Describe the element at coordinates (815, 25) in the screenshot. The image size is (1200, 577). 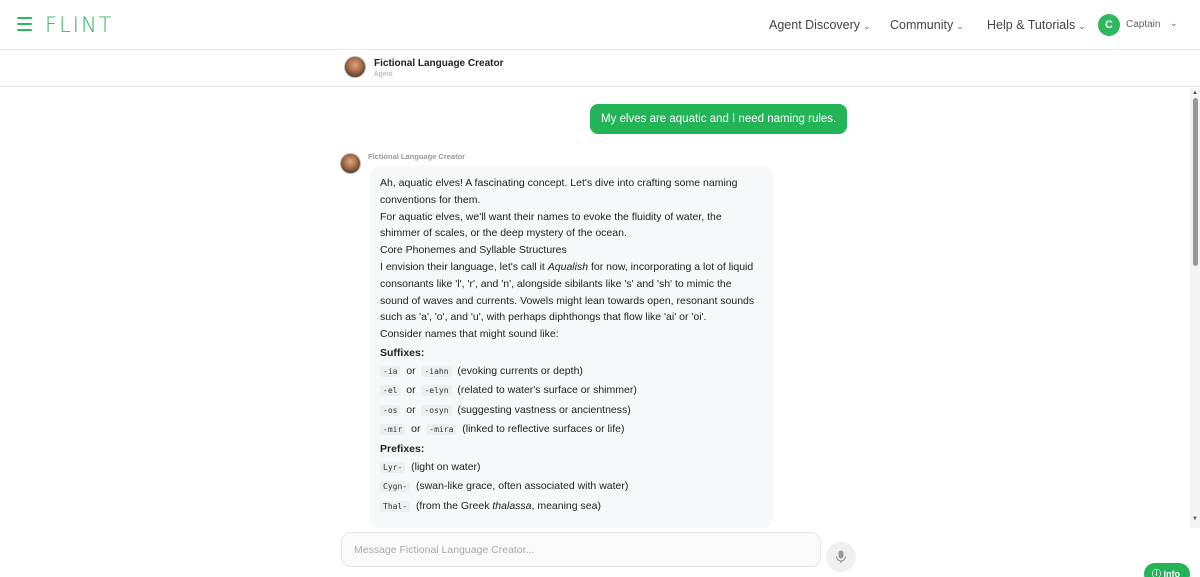
I see `nav-item-label: Agent Discovery` at that location.